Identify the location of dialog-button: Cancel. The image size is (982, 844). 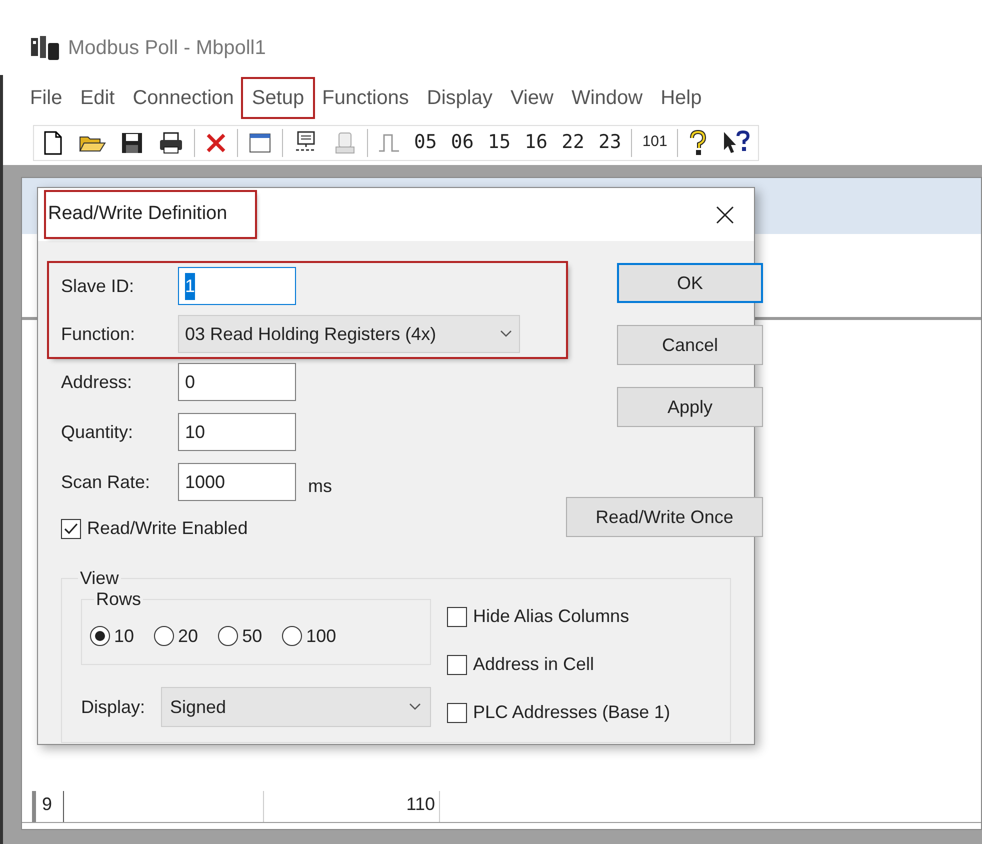
(690, 345).